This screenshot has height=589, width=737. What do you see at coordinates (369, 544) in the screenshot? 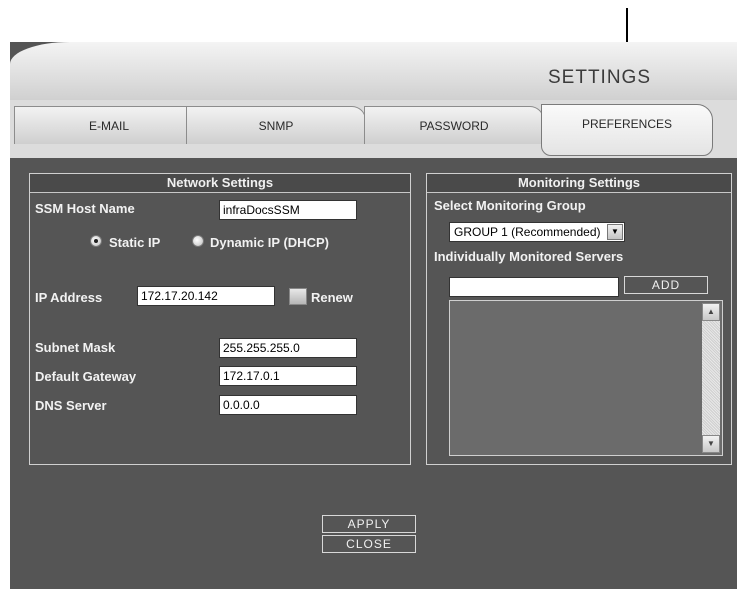
I see `close-button: CLOSE` at bounding box center [369, 544].